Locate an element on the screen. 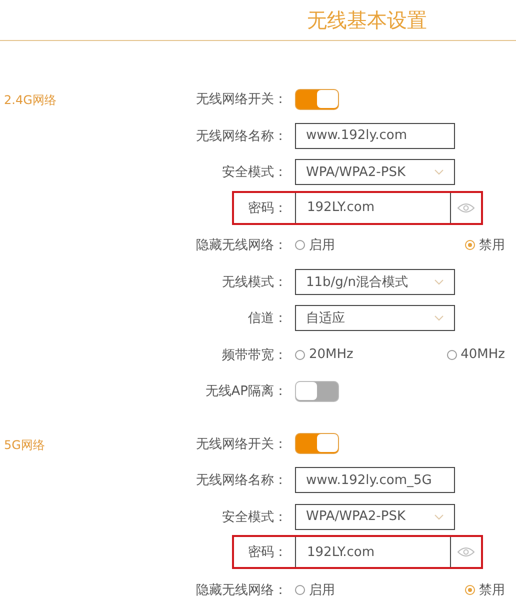  radio-option: 40MHz is located at coordinates (475, 354).